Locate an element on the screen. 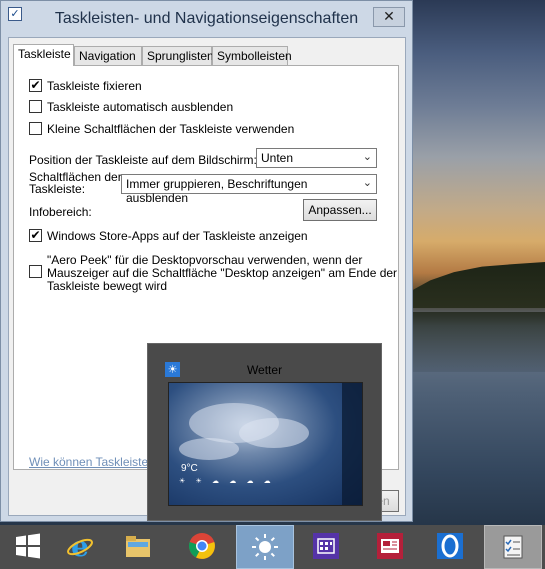 This screenshot has height=569, width=545. help-link: Wie können Taskleisten a is located at coordinates (97, 462).